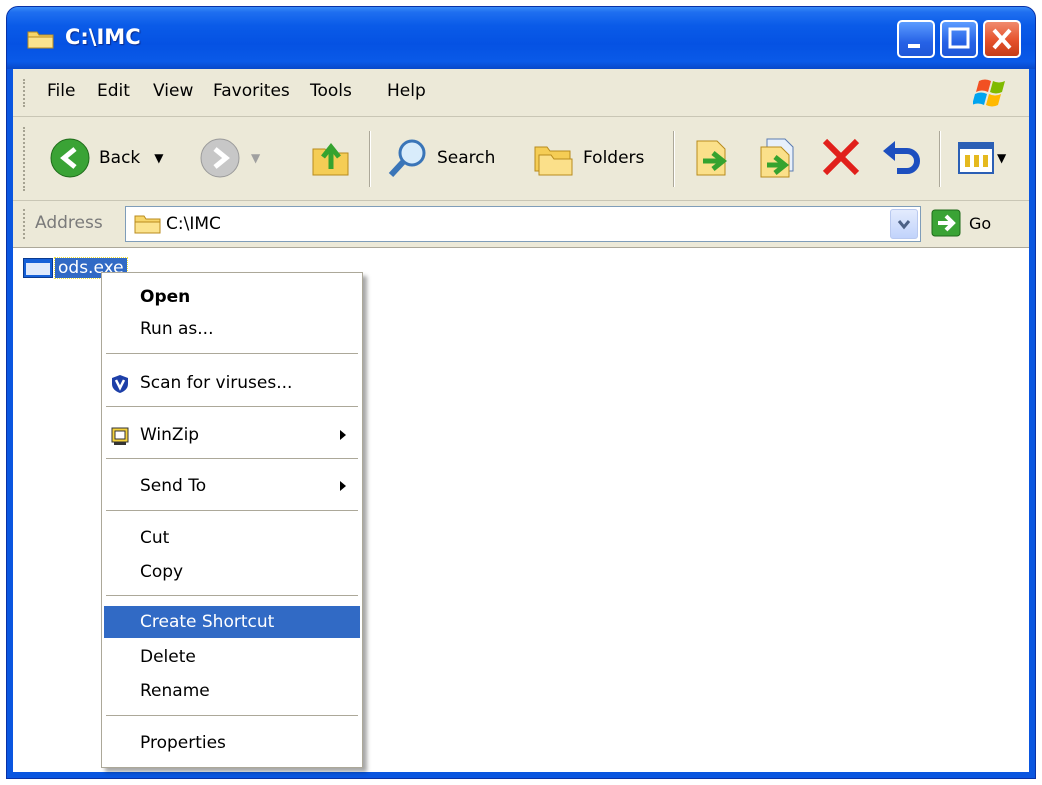 This screenshot has height=785, width=1042. I want to click on delete-x-icon, so click(841, 157).